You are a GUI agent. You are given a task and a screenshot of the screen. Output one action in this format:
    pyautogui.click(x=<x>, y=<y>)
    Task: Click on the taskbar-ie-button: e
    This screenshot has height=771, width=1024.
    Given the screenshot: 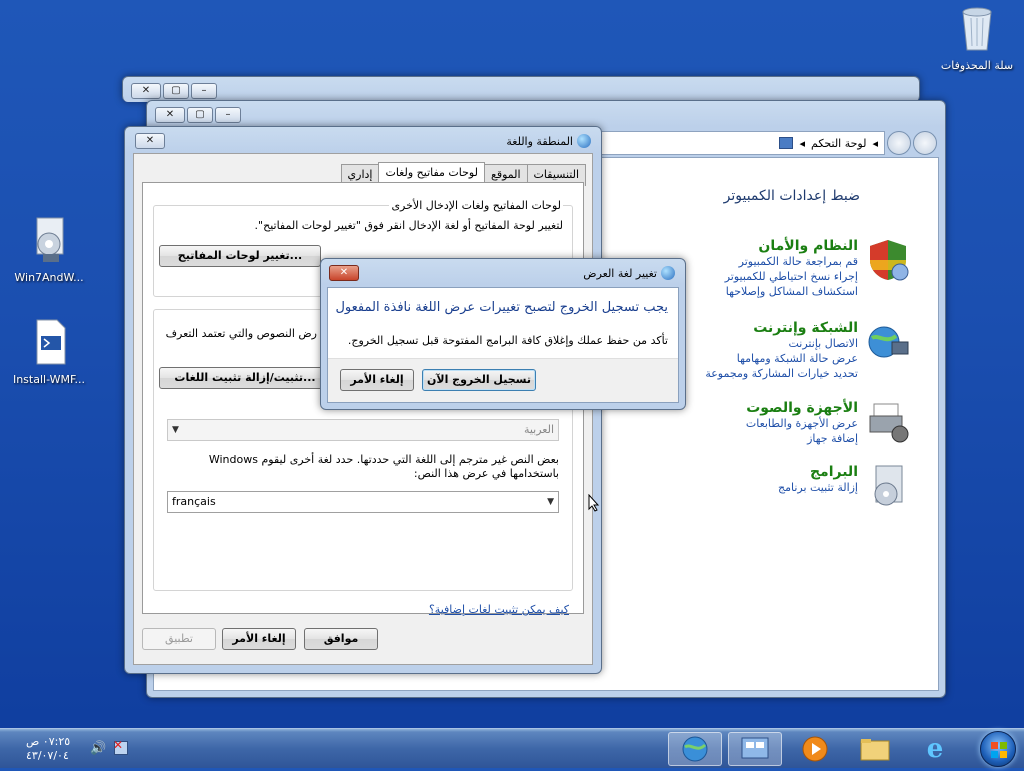 What is the action you would take?
    pyautogui.click(x=935, y=749)
    